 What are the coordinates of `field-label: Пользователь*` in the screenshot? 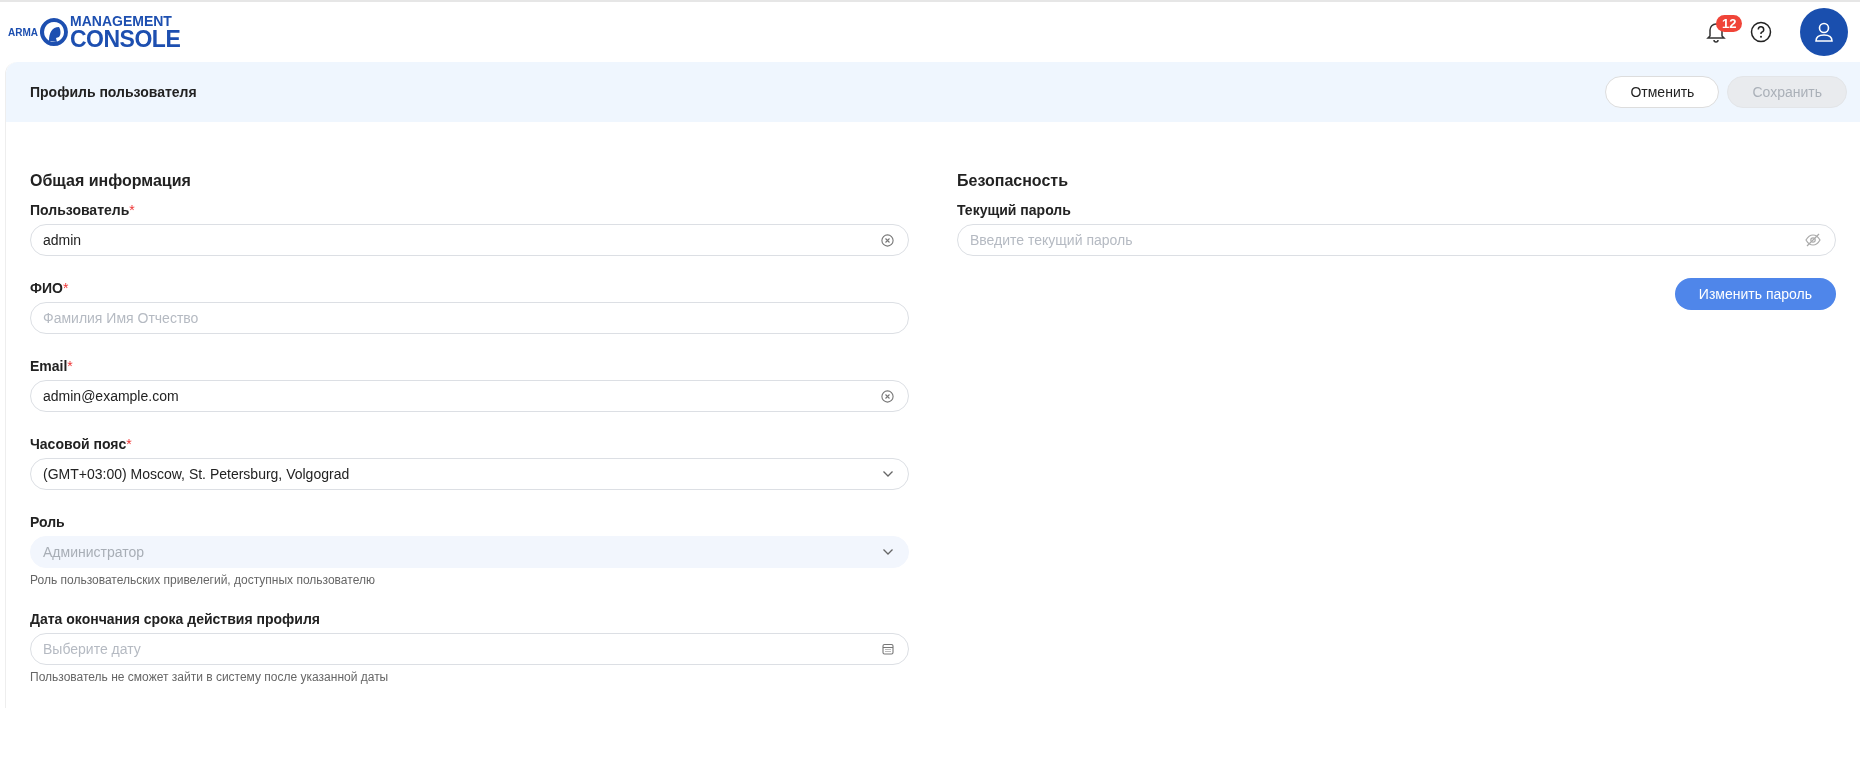 It's located at (83, 210).